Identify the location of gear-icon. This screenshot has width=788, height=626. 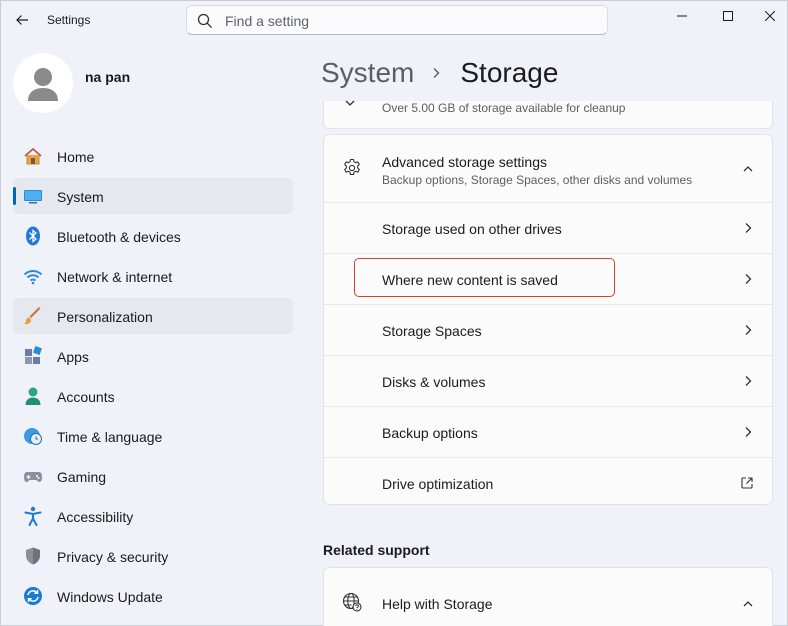
(352, 167).